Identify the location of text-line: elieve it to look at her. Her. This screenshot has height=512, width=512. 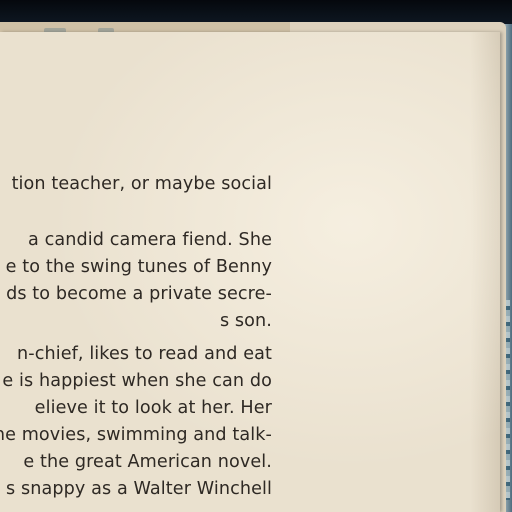
(153, 408).